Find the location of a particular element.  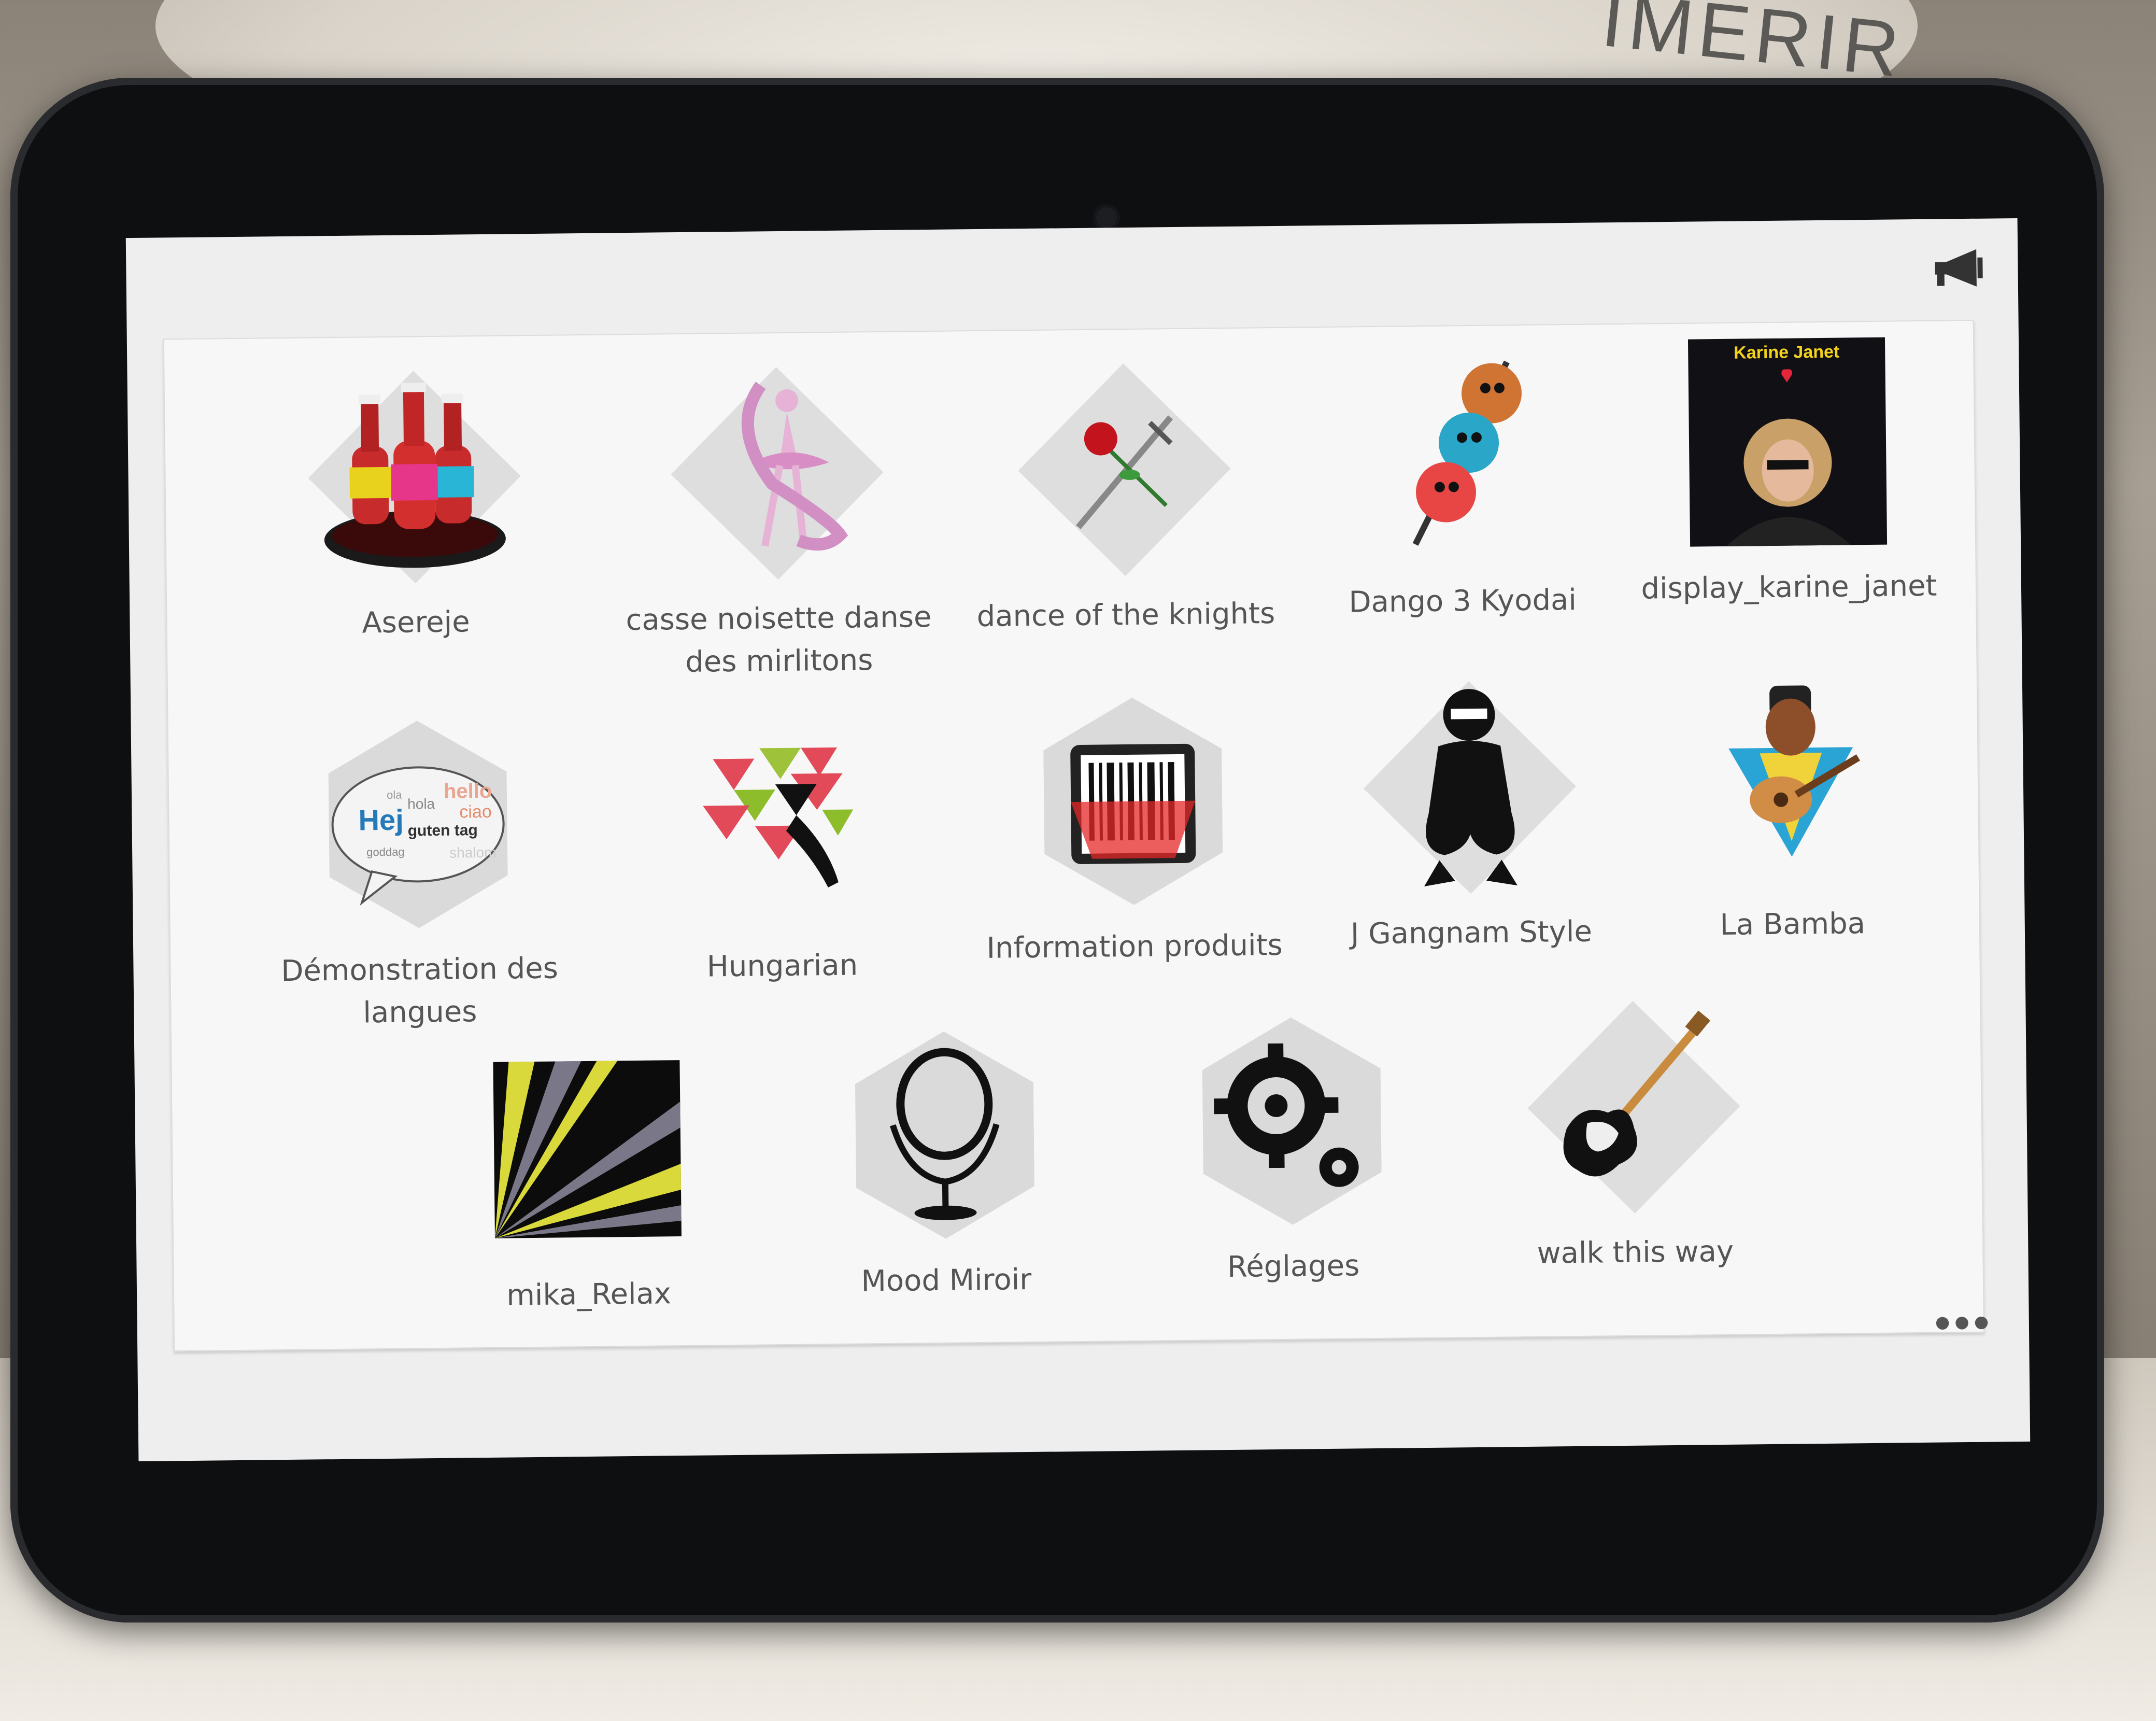

app-walk-this-way: walk this way is located at coordinates (1635, 1136).